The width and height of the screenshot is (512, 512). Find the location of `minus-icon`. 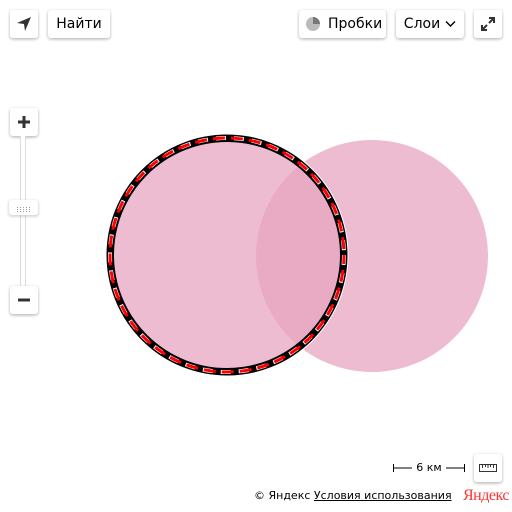

minus-icon is located at coordinates (24, 300).